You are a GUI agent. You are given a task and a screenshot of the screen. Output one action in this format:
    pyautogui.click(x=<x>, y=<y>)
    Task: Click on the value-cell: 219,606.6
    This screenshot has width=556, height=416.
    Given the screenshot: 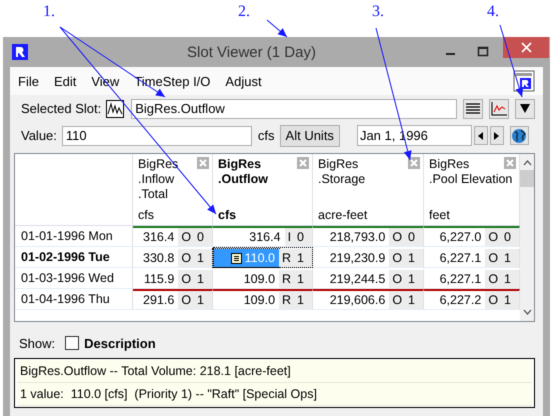 What is the action you would take?
    pyautogui.click(x=351, y=300)
    